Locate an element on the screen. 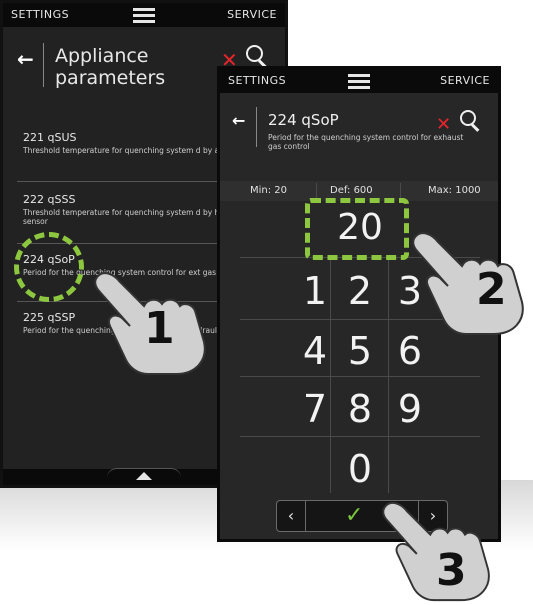 Image resolution: width=533 pixels, height=605 pixels. default-value: Def: 600 is located at coordinates (351, 190).